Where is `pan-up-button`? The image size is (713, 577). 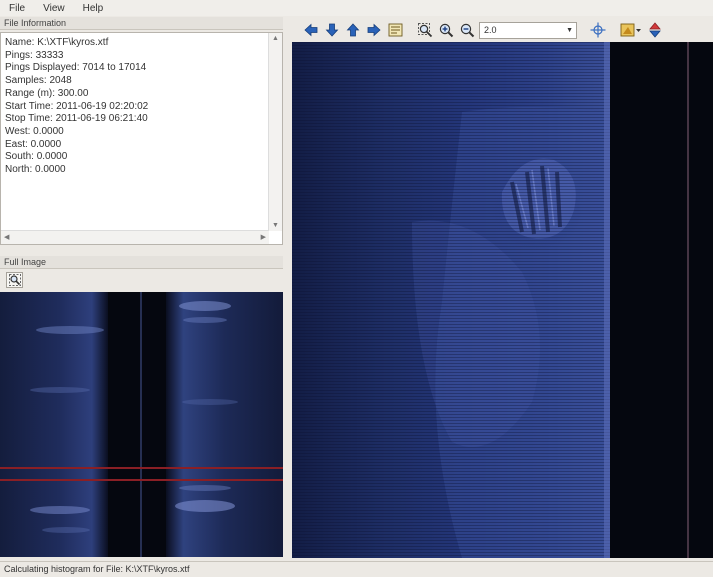 pan-up-button is located at coordinates (353, 30).